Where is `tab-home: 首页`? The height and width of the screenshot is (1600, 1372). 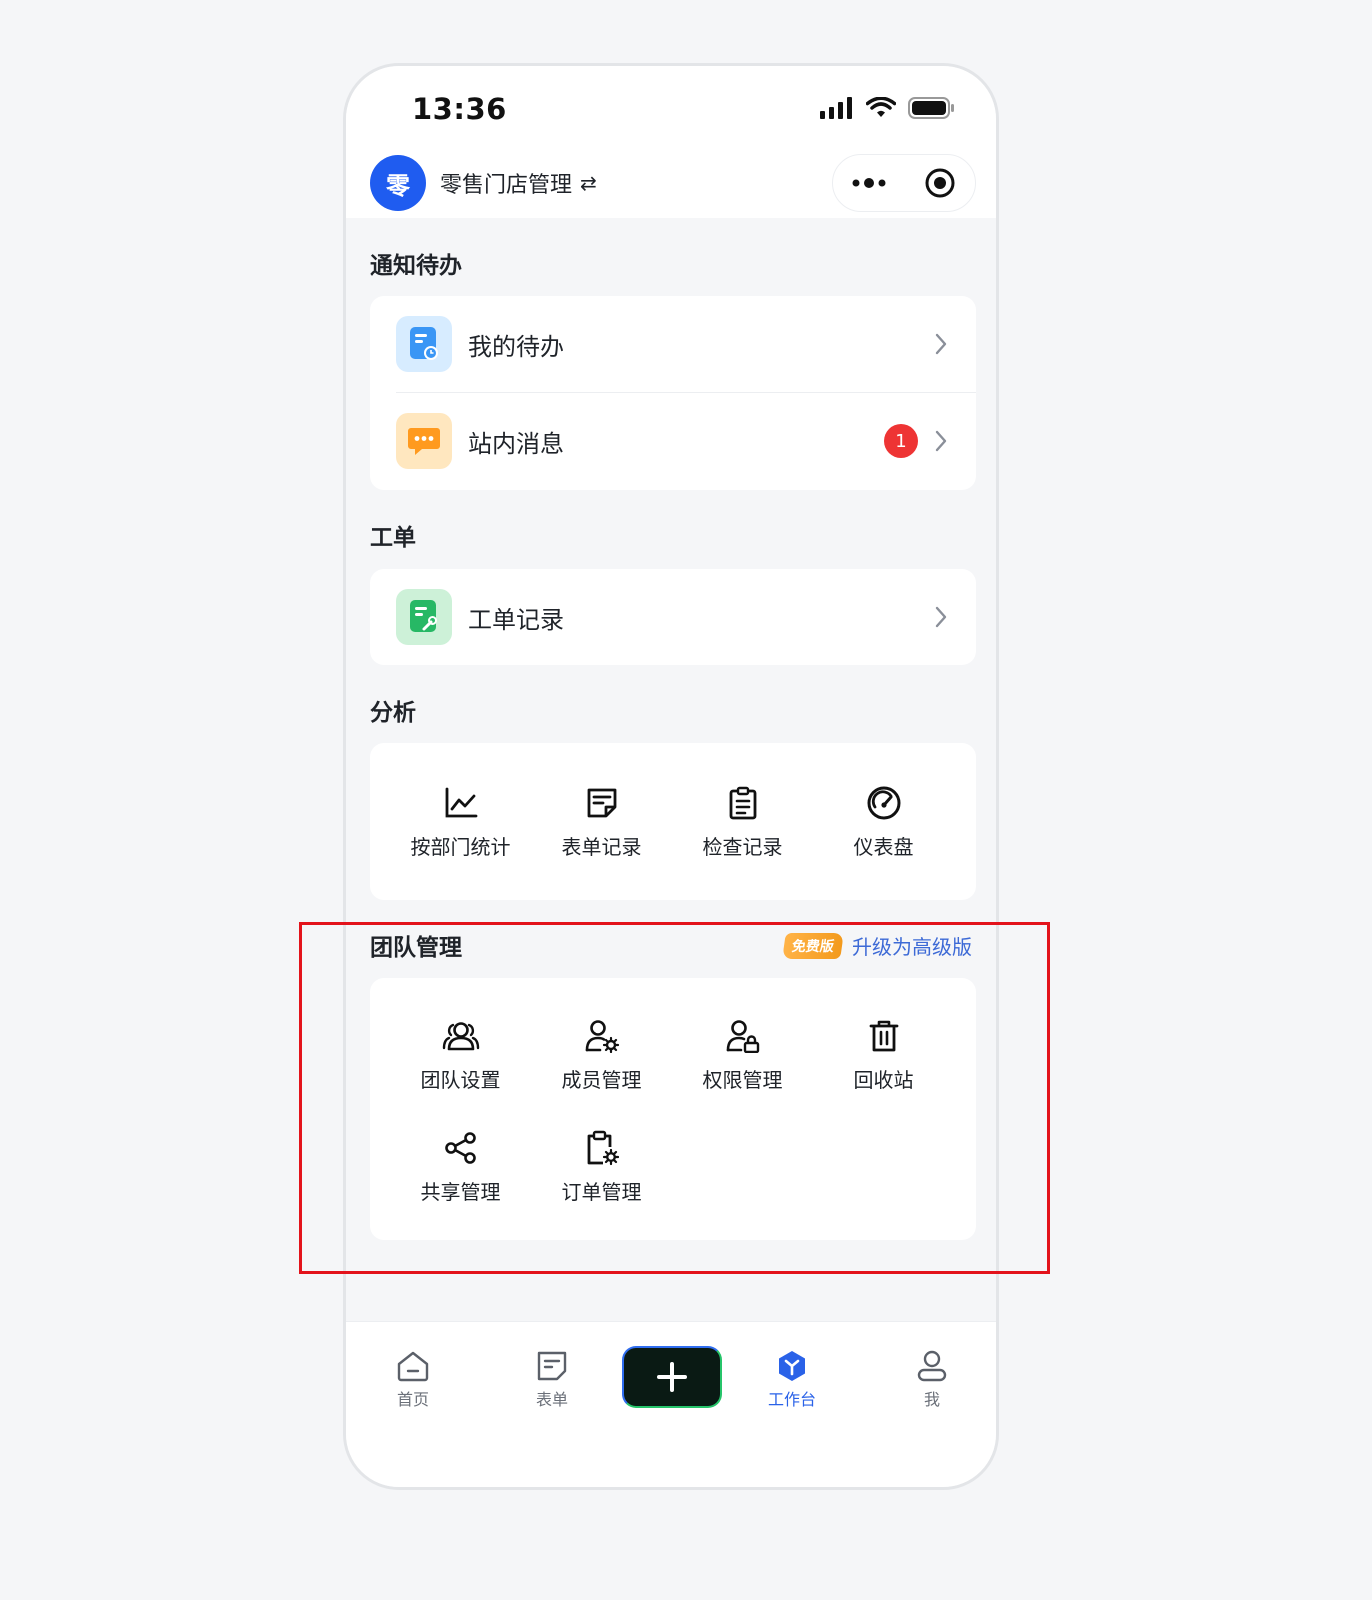 tab-home: 首页 is located at coordinates (413, 1379).